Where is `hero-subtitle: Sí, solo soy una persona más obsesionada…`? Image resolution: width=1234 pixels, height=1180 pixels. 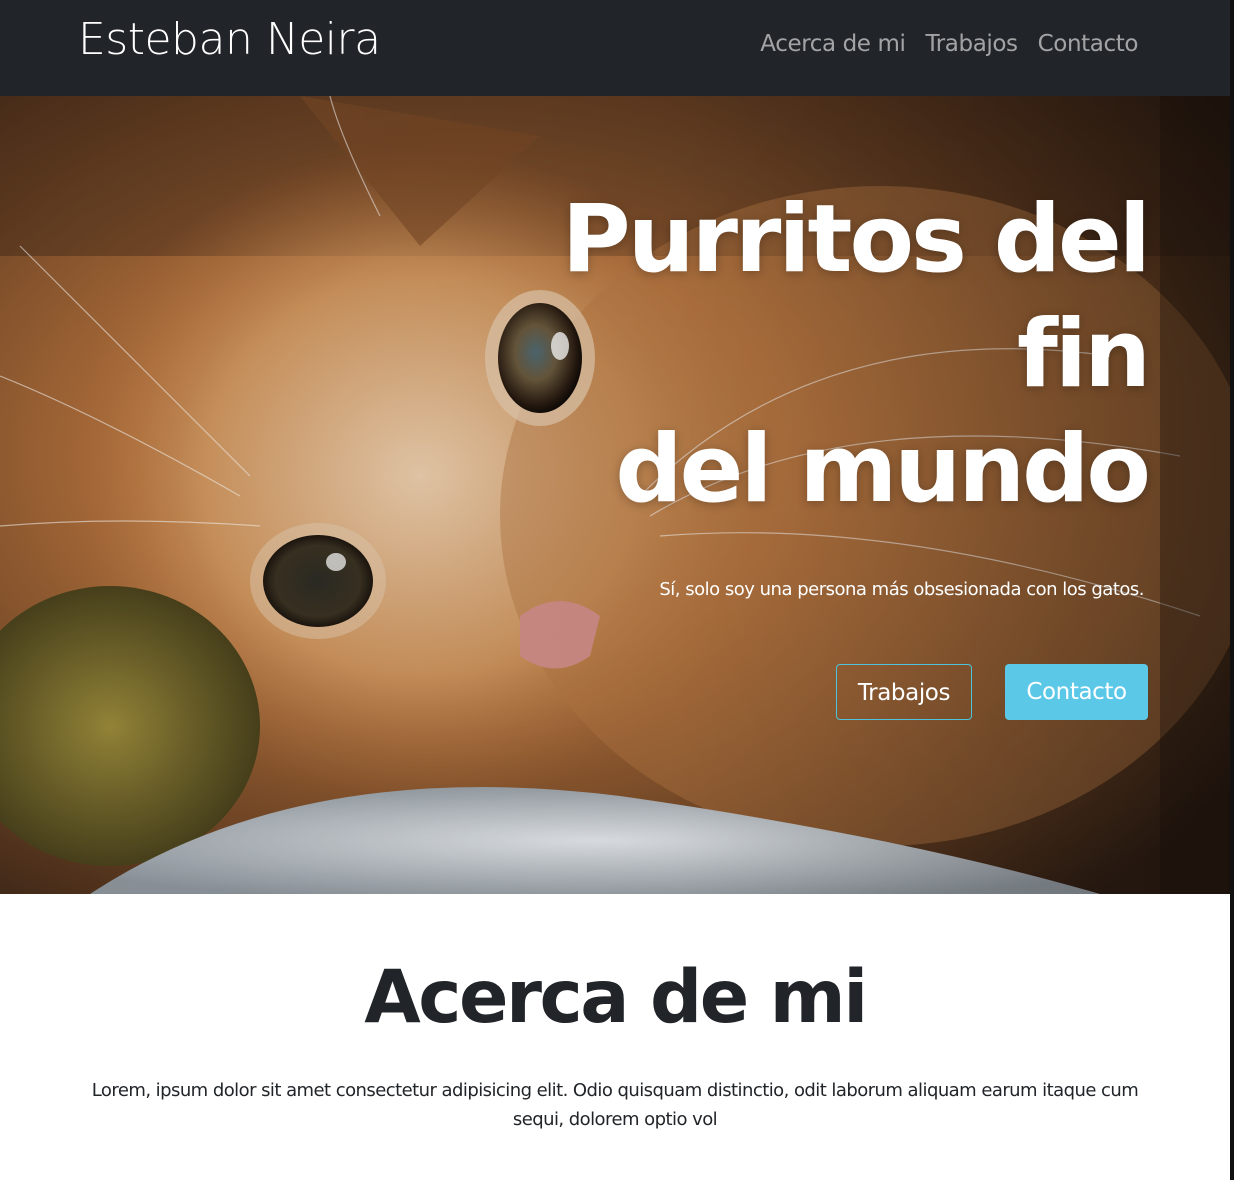
hero-subtitle: Sí, solo soy una persona más obsesionada… is located at coordinates (901, 589).